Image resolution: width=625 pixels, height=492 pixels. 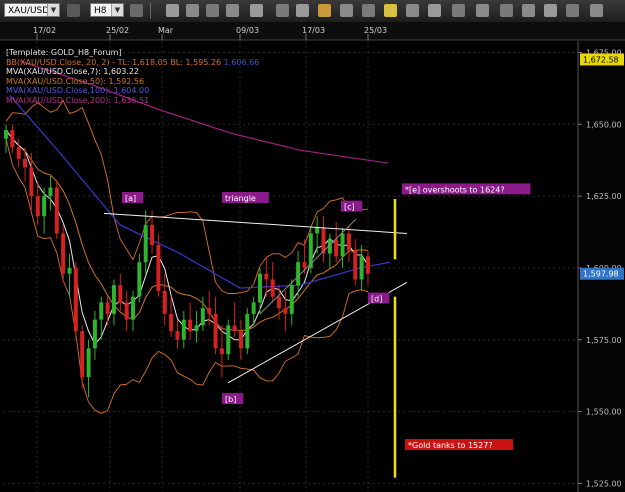 I want to click on symbol-value: XAU/USD, so click(x=29, y=11).